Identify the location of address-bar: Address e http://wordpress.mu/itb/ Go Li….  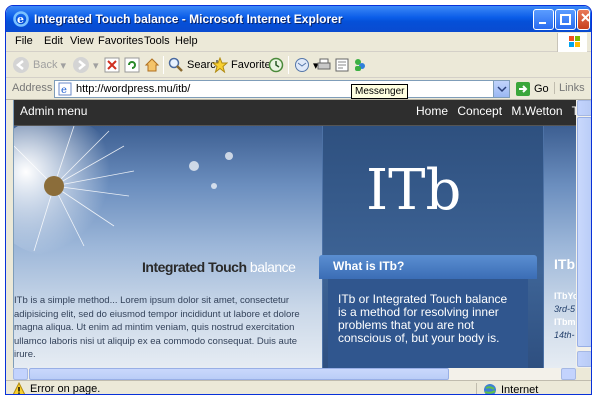
(298, 89).